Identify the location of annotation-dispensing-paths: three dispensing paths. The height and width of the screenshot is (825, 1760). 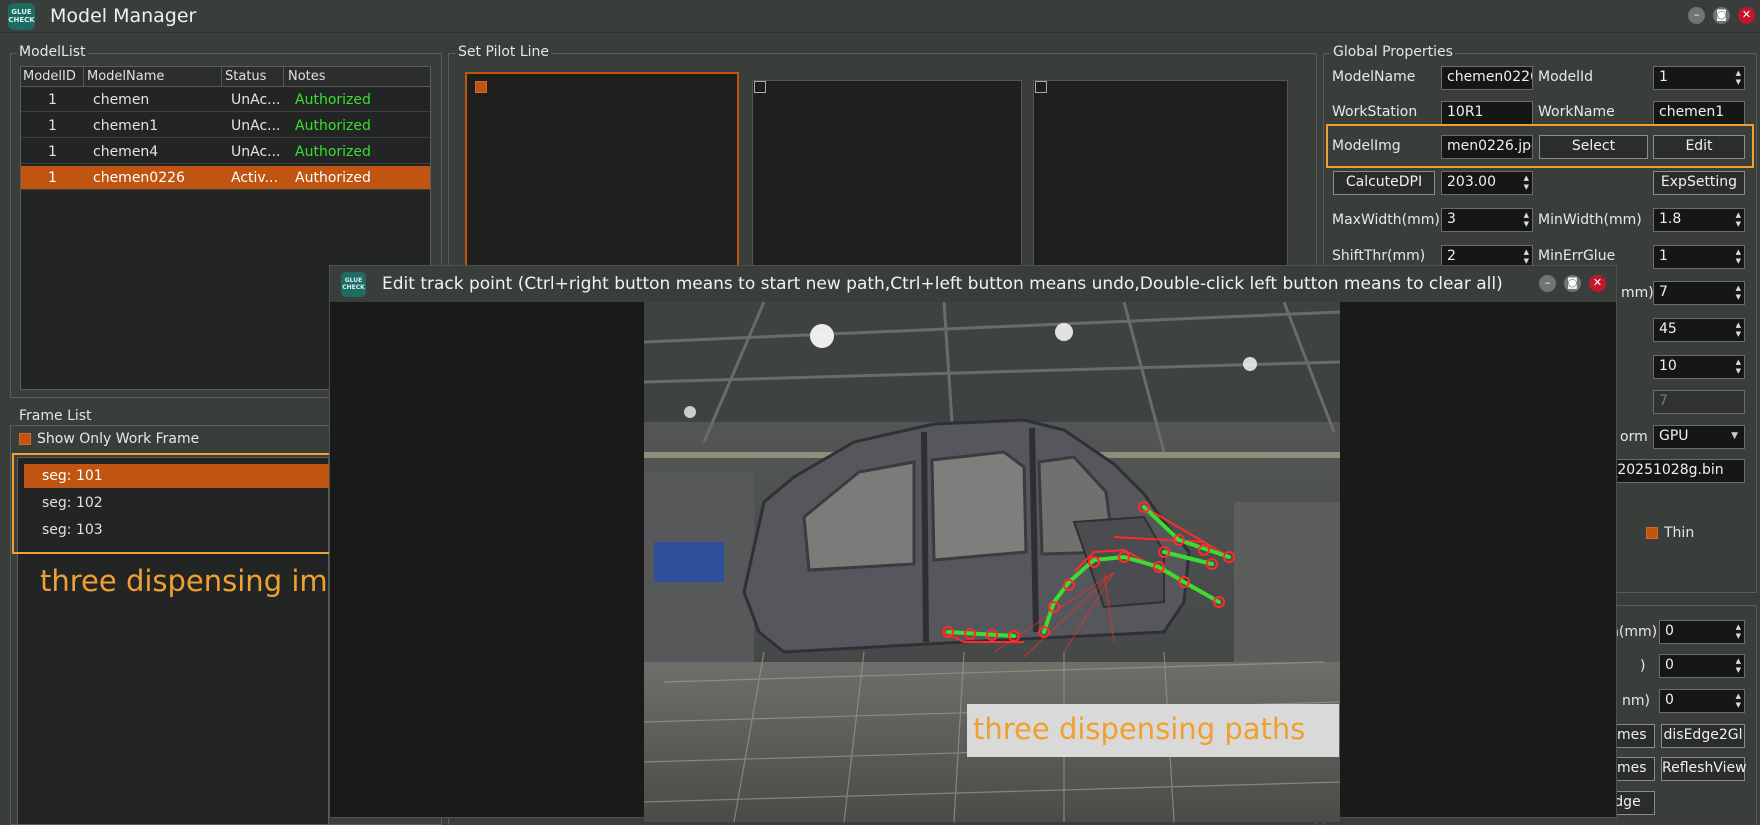
(1153, 730).